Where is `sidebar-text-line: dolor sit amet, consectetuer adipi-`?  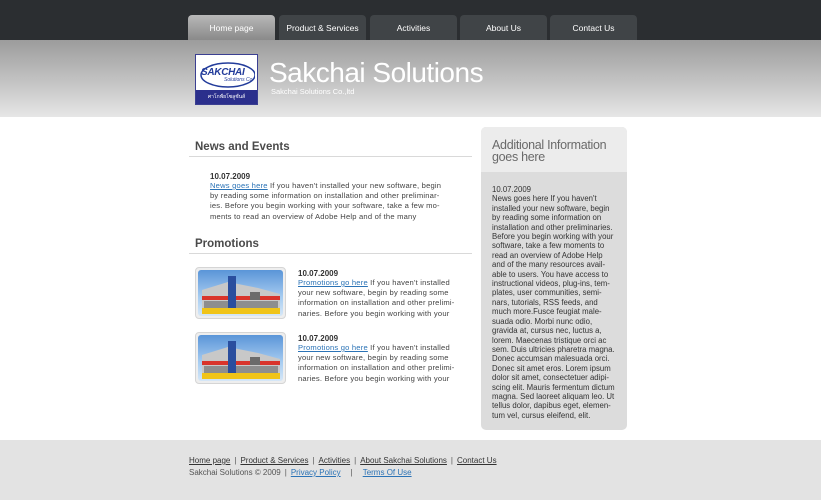
sidebar-text-line: dolor sit amet, consectetuer adipi- is located at coordinates (551, 378).